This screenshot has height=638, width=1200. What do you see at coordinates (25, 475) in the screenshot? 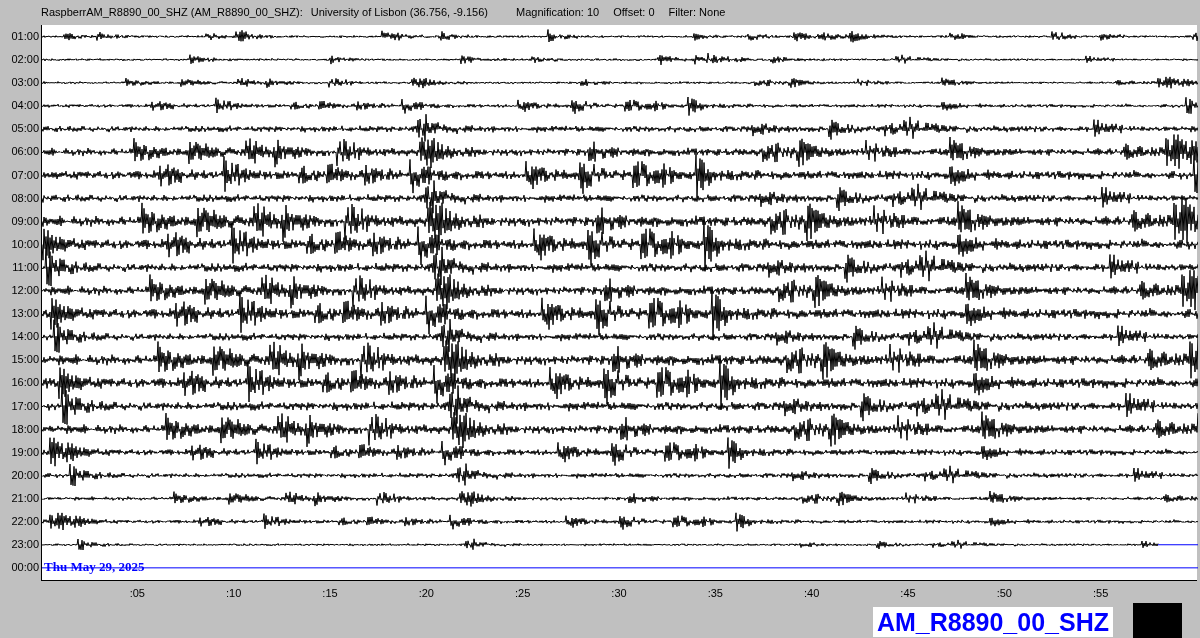
I see `hour-label: 20:00` at bounding box center [25, 475].